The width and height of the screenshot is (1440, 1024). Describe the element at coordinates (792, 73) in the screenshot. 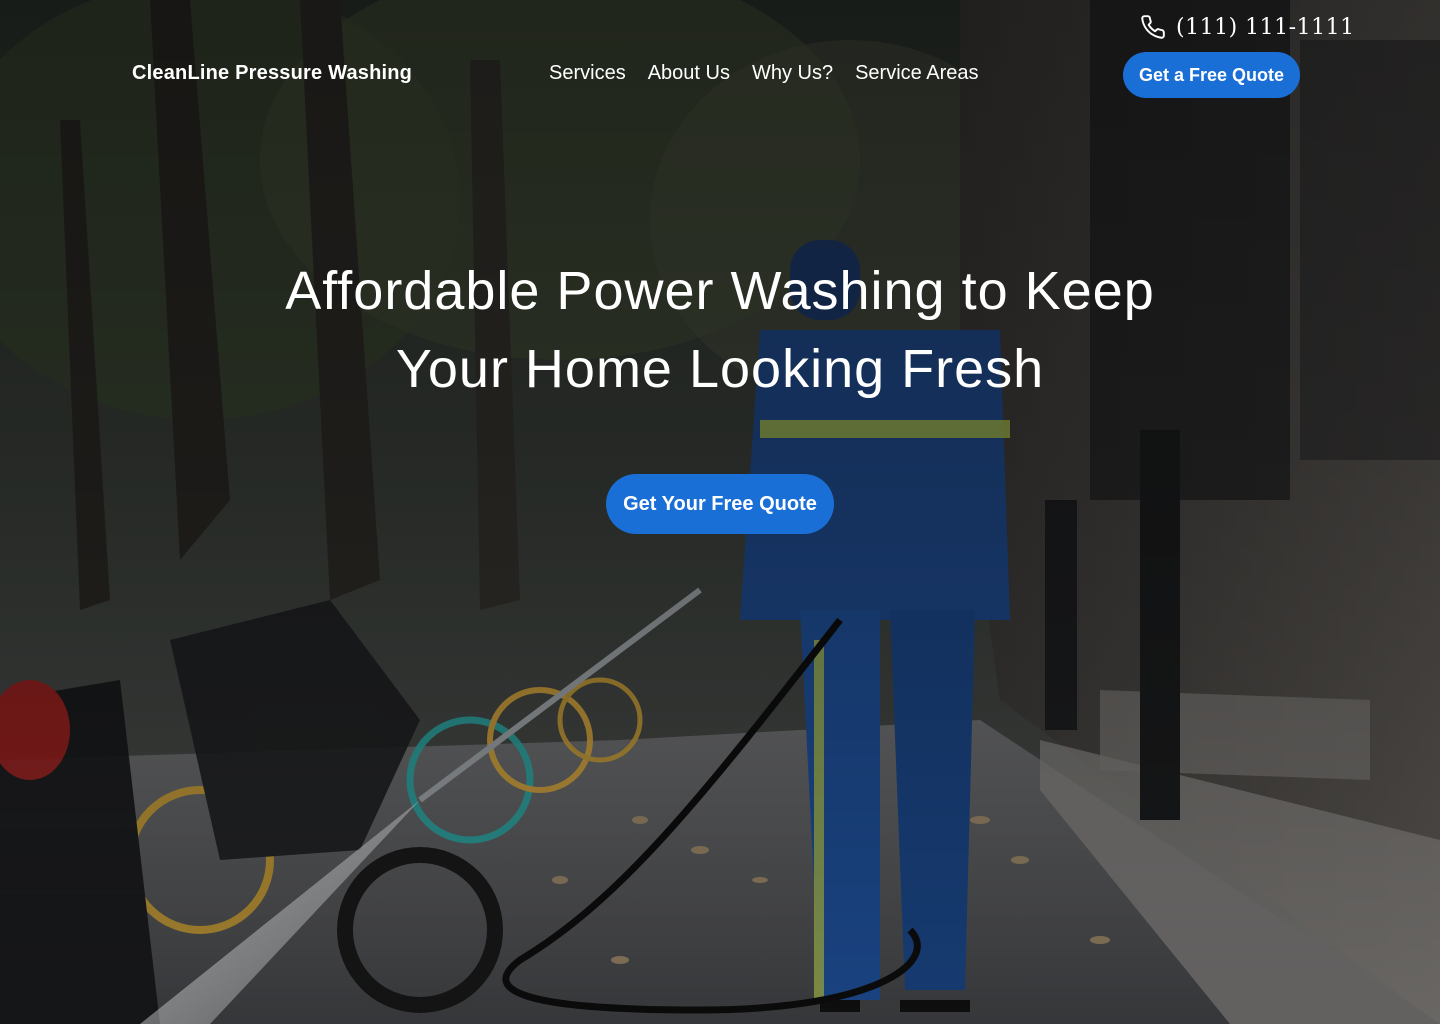

I see `nav-item-why-us: Why Us?` at that location.